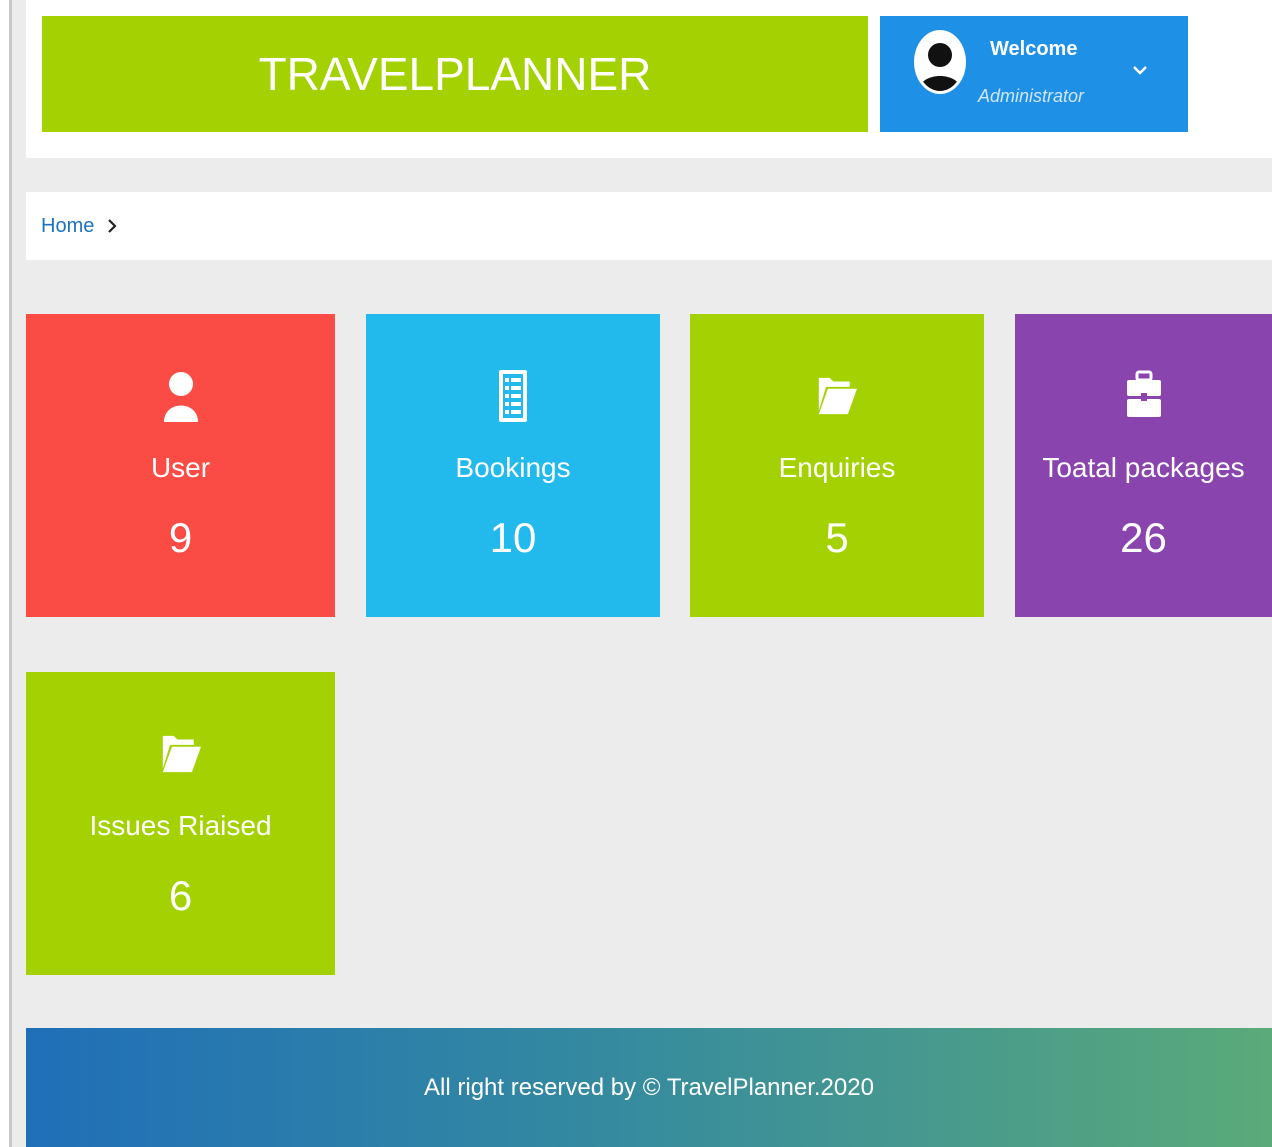 This screenshot has height=1147, width=1272. Describe the element at coordinates (513, 396) in the screenshot. I see `list-icon` at that location.